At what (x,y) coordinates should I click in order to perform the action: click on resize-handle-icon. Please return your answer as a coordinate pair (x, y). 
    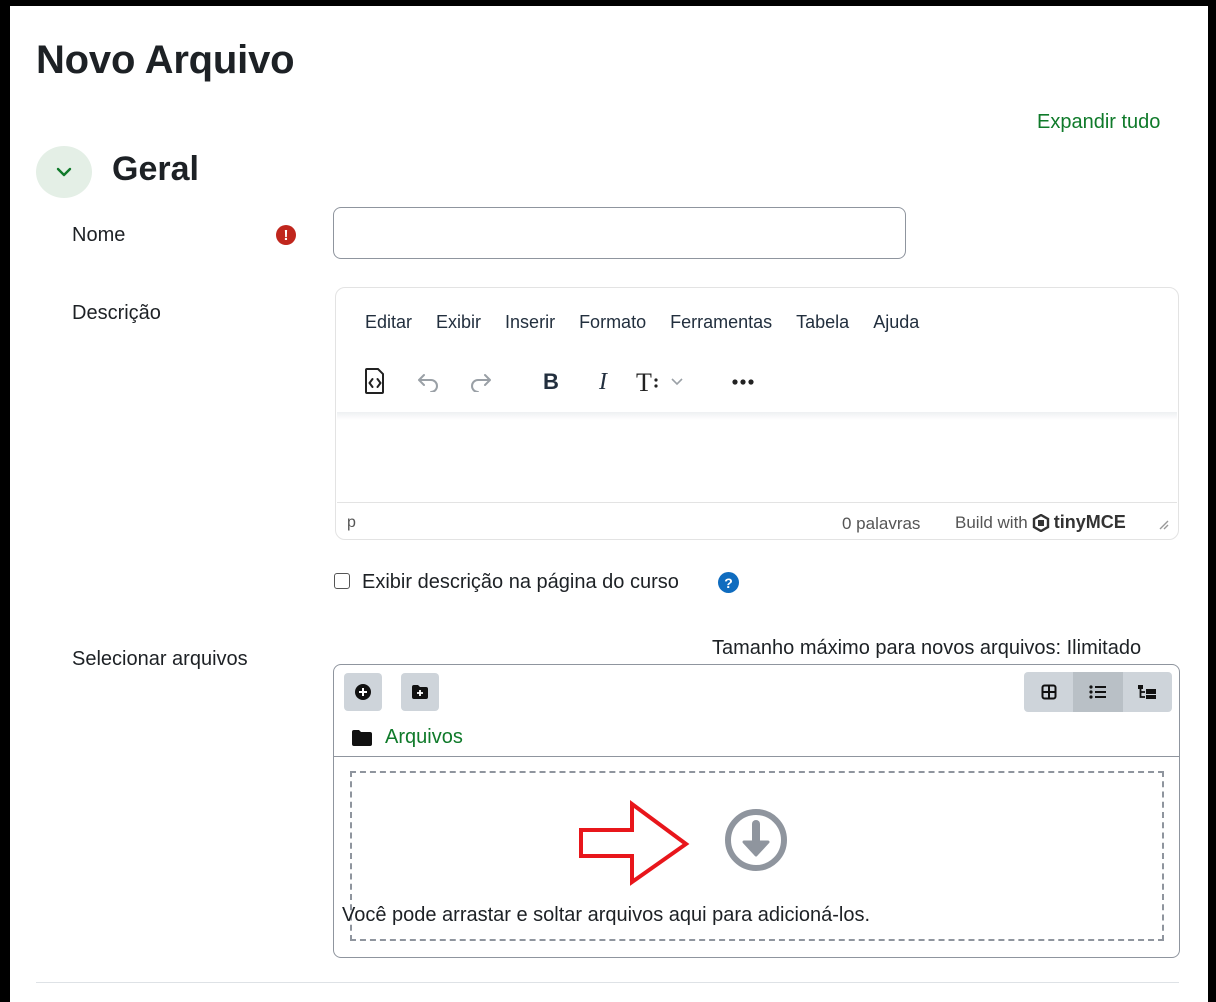
    Looking at the image, I should click on (1163, 524).